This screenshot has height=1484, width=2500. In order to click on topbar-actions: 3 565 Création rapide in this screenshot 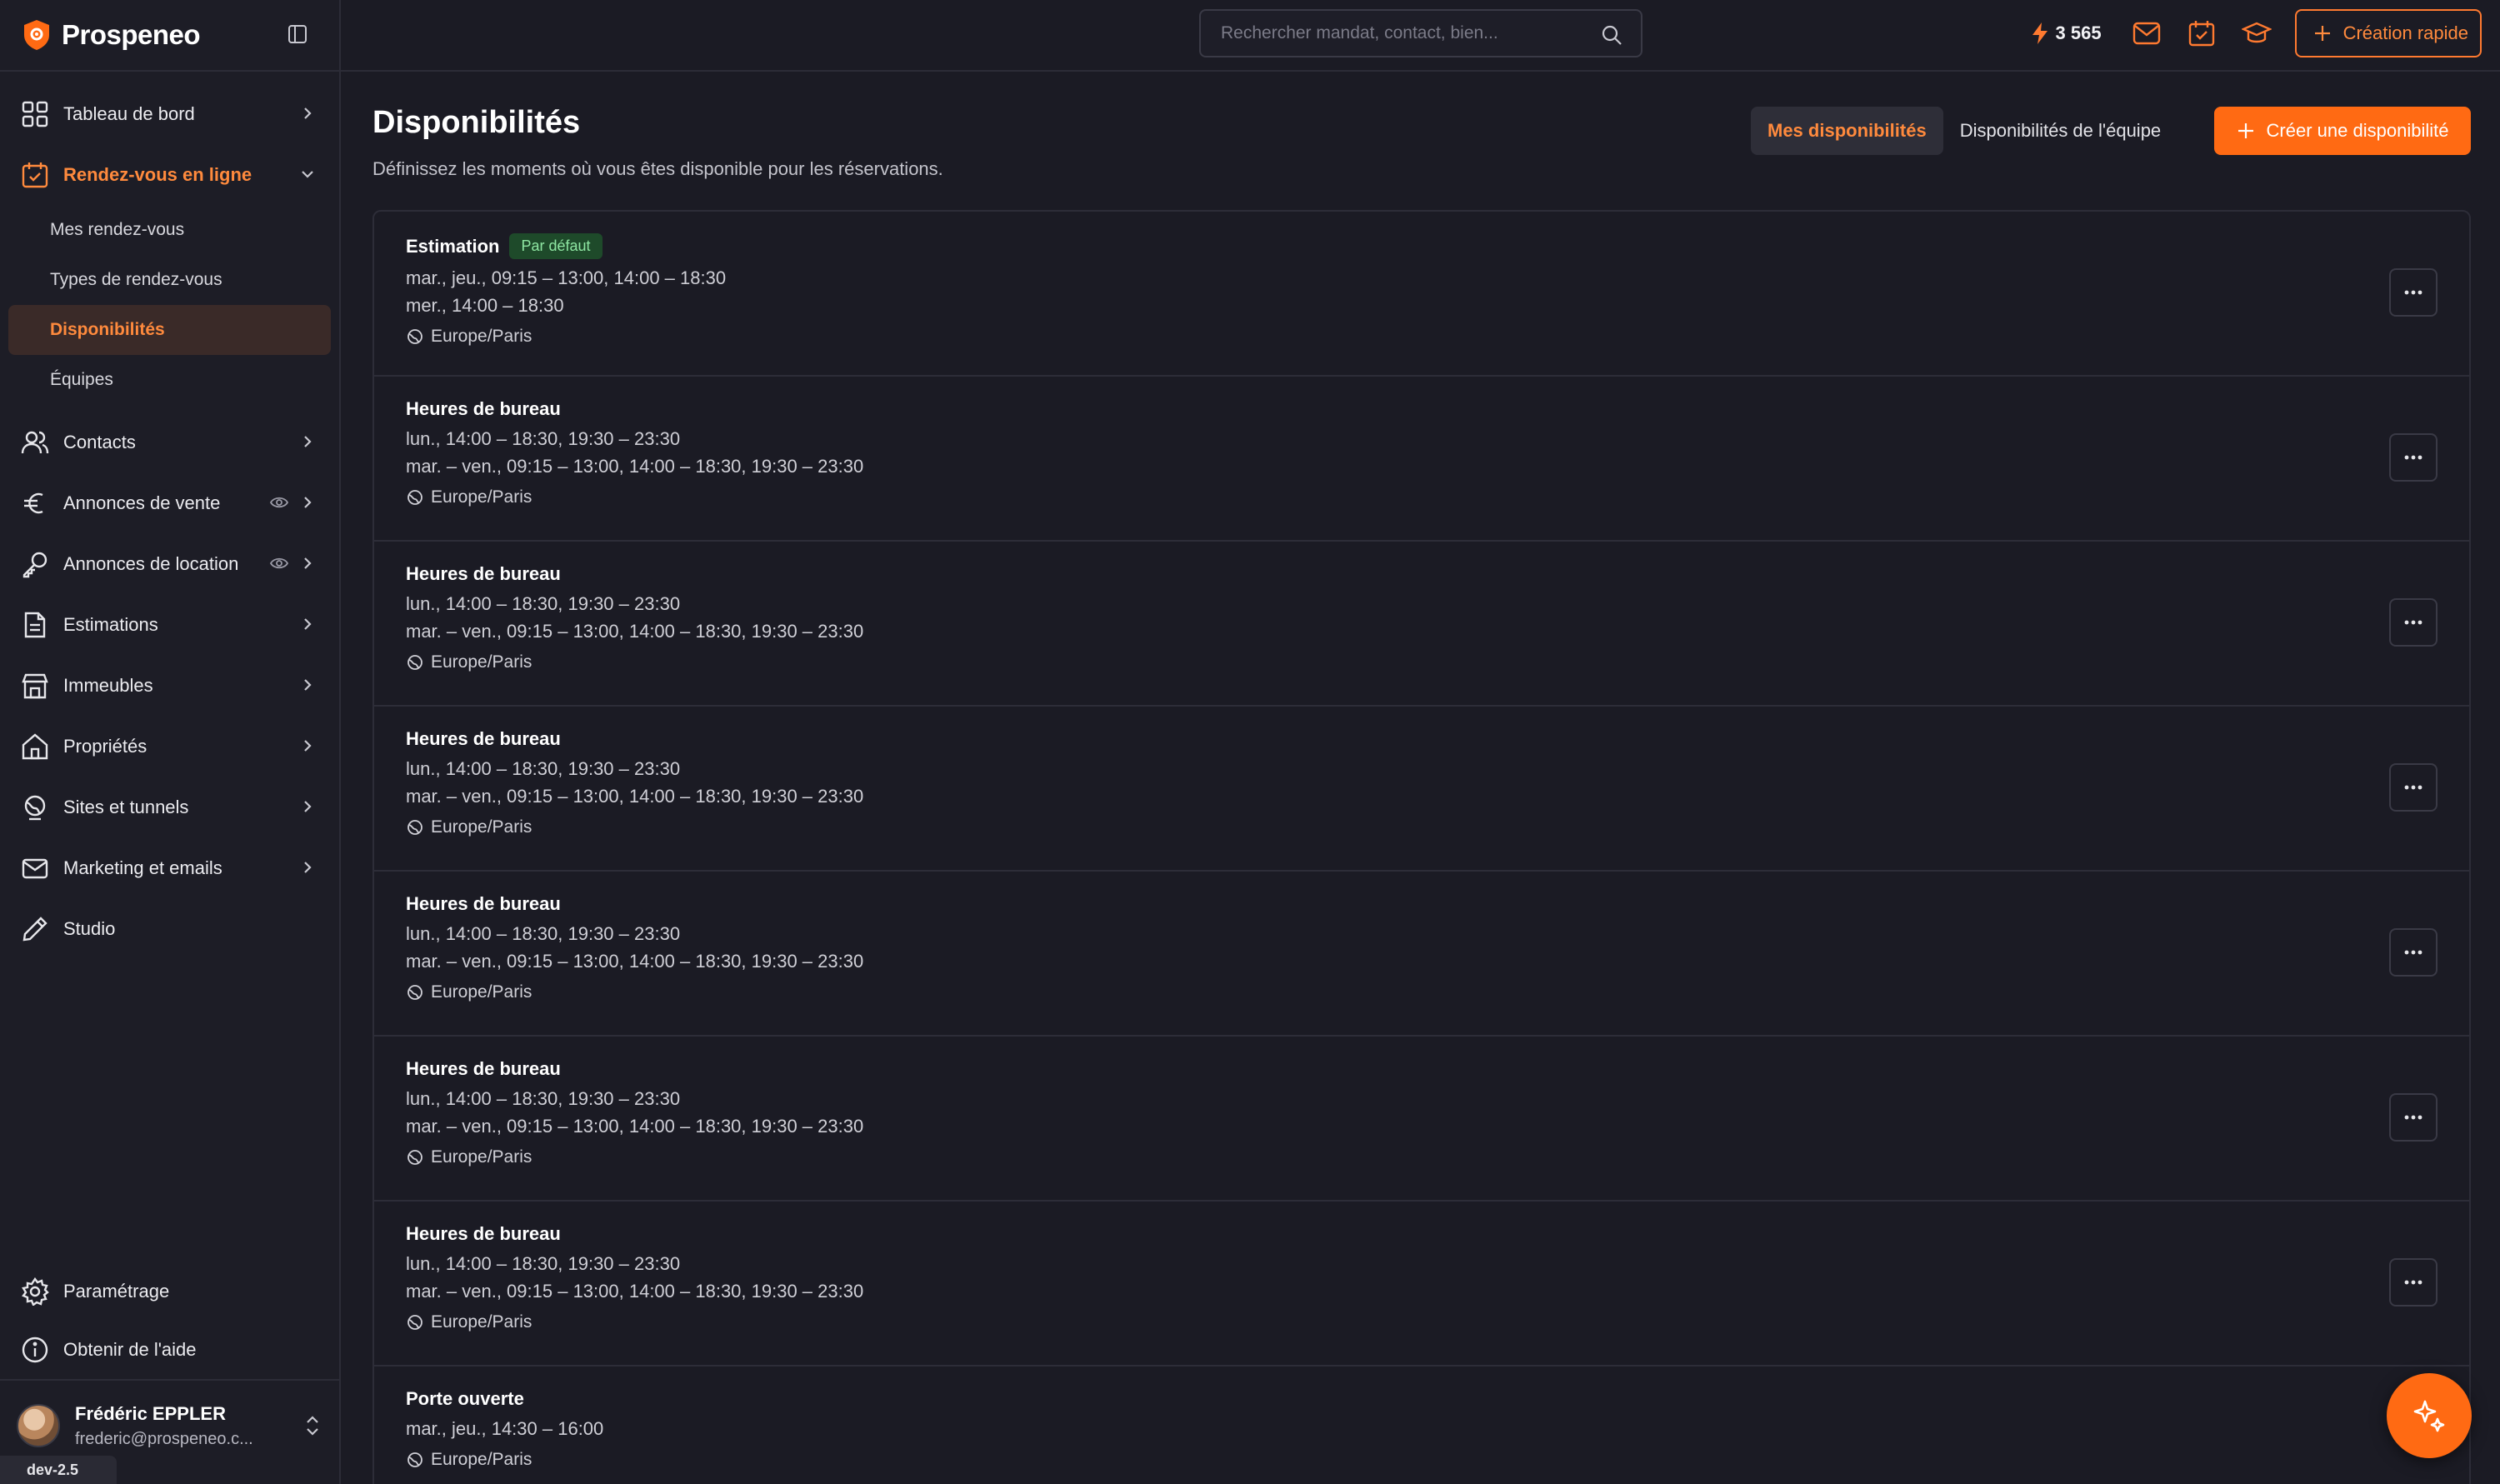, I will do `click(2256, 33)`.